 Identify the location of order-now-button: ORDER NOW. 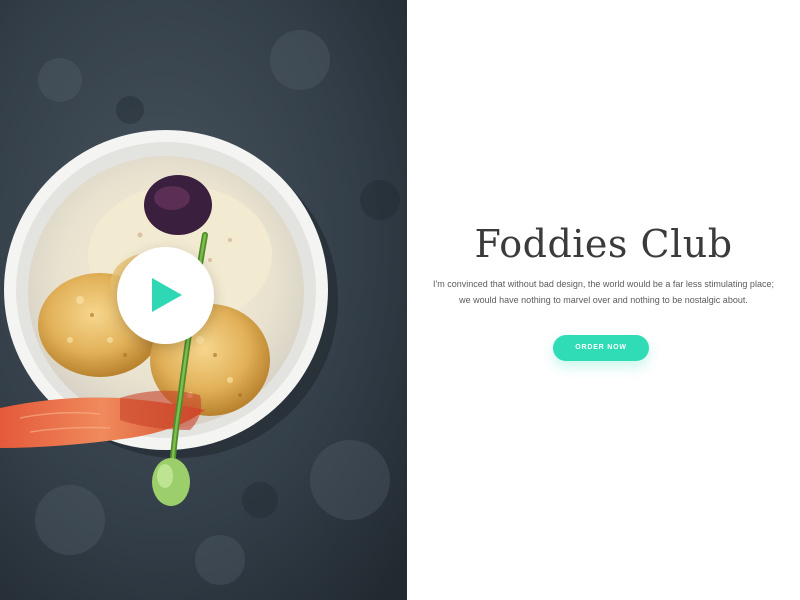
(601, 348).